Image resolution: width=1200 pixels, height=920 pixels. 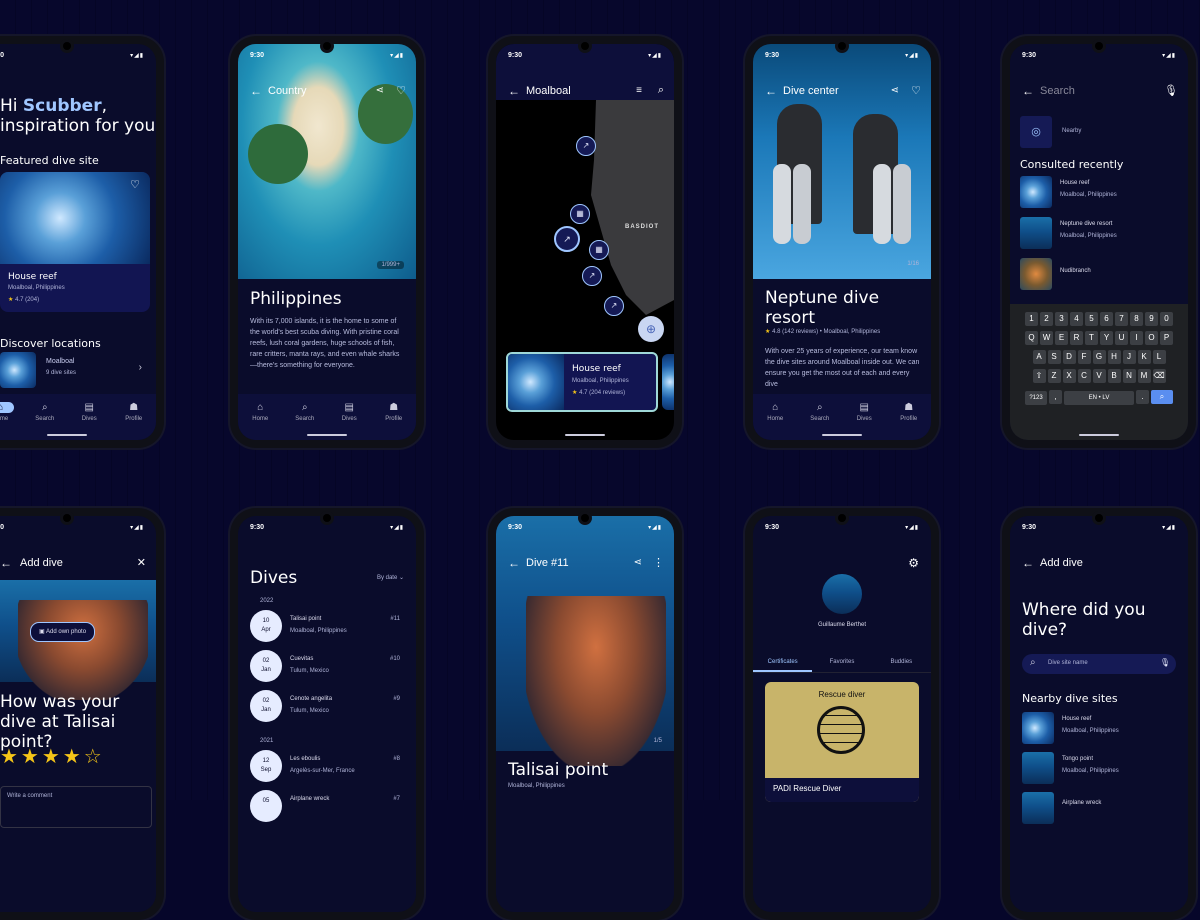 I want to click on nearby-row: ◎ Nearby, so click(x=1100, y=132).